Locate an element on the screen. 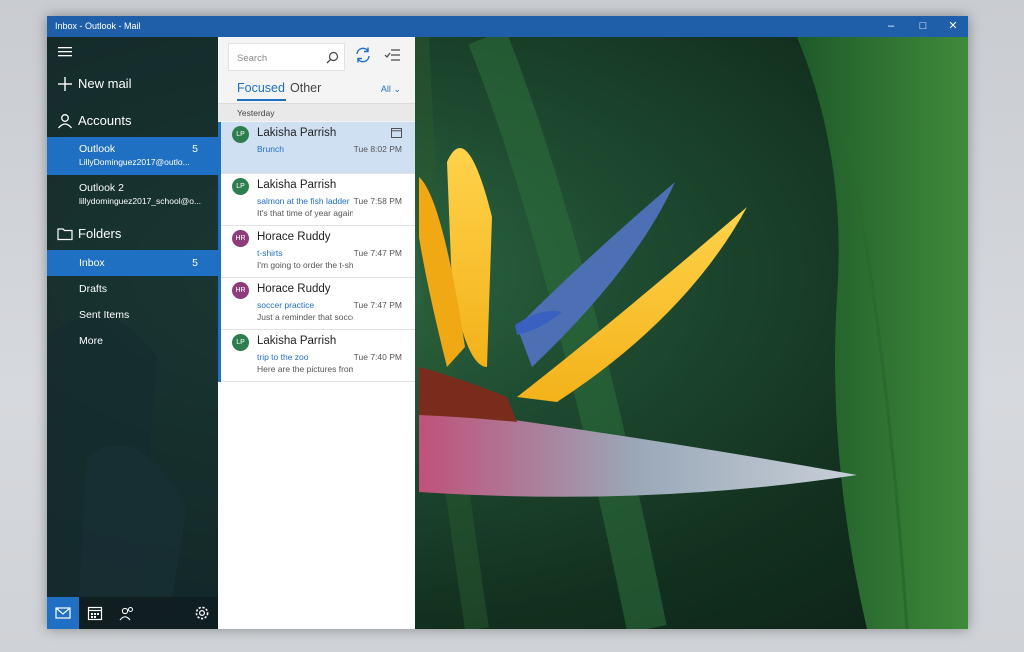 This screenshot has height=652, width=1024. plus-icon is located at coordinates (65, 84).